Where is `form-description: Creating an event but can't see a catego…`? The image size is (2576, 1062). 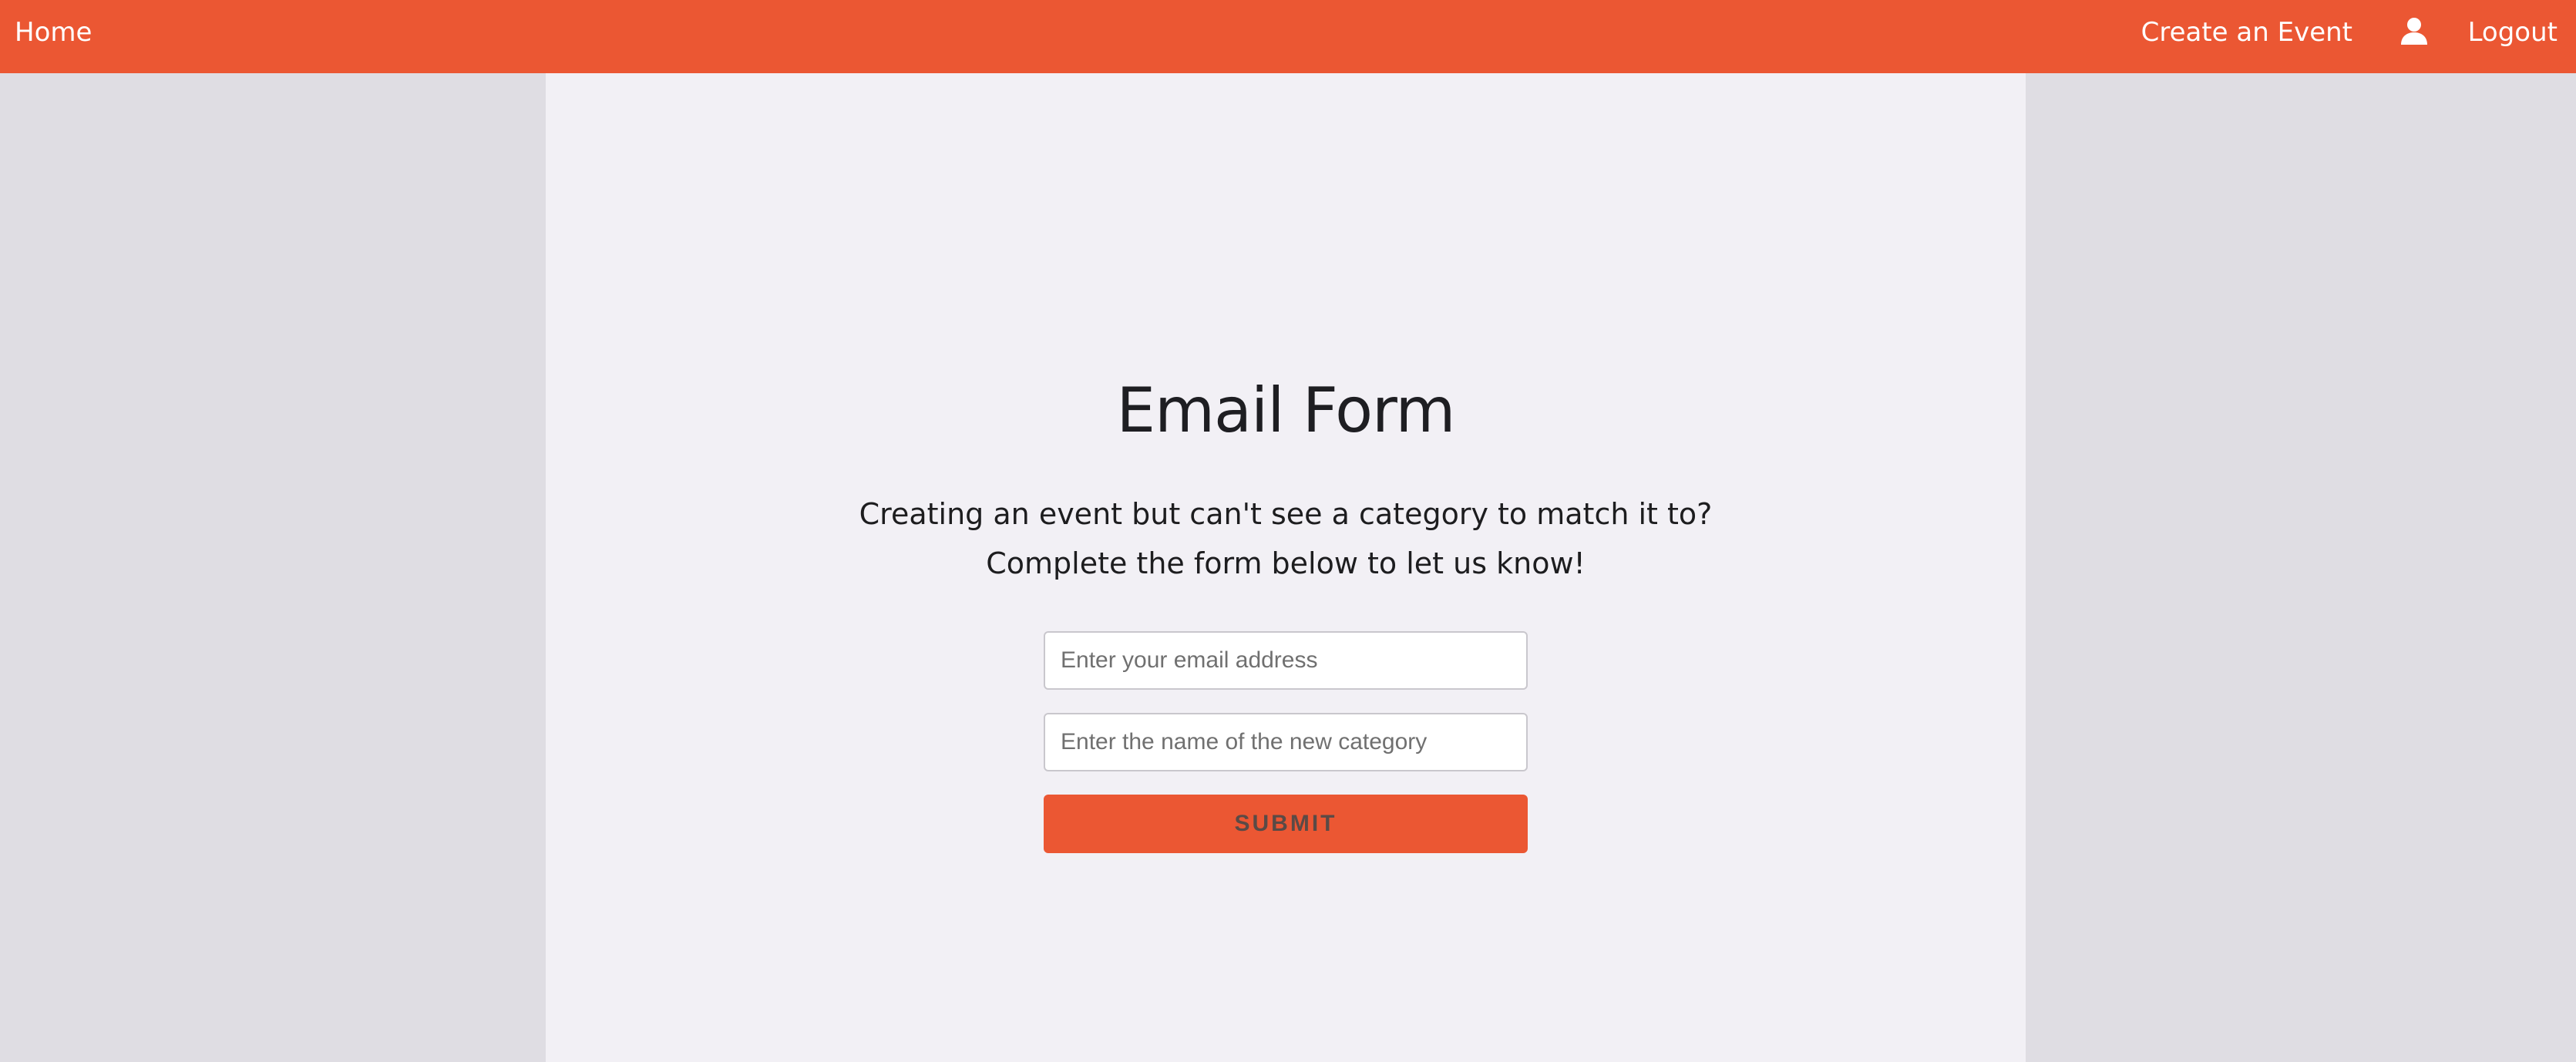
form-description: Creating an event but can't see a catego… is located at coordinates (1286, 538).